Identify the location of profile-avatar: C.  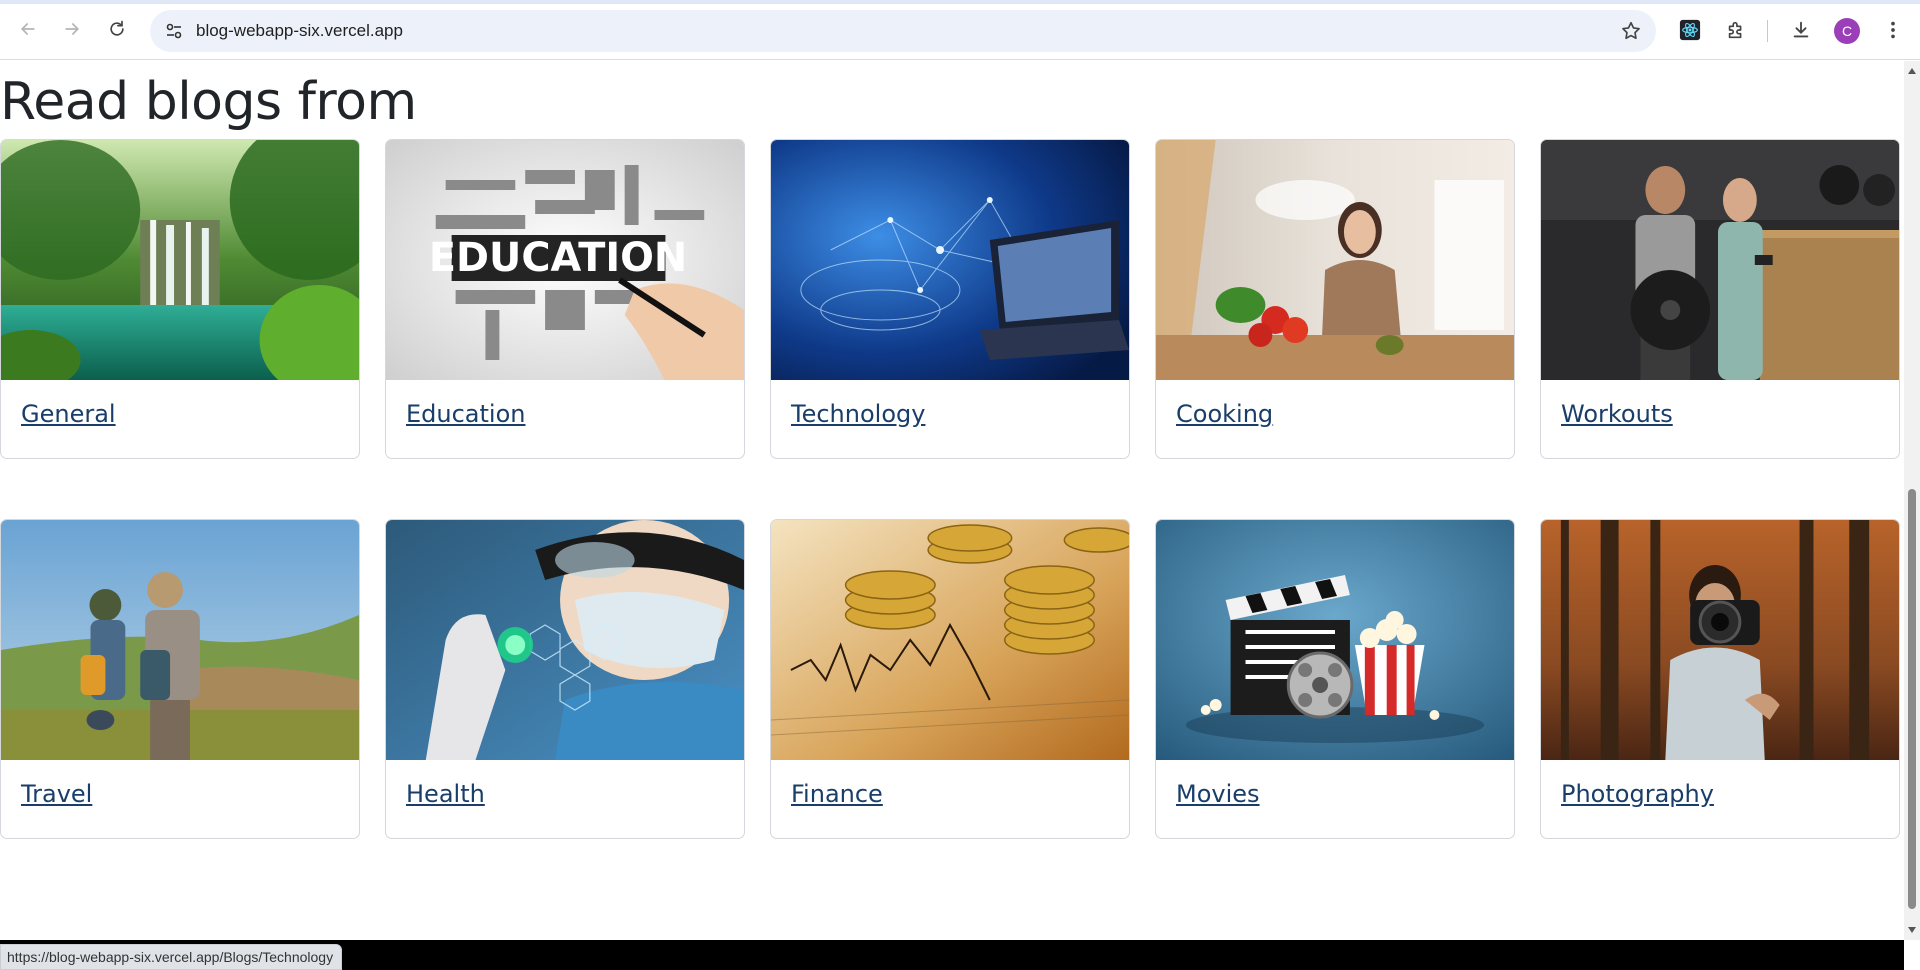
(1847, 31).